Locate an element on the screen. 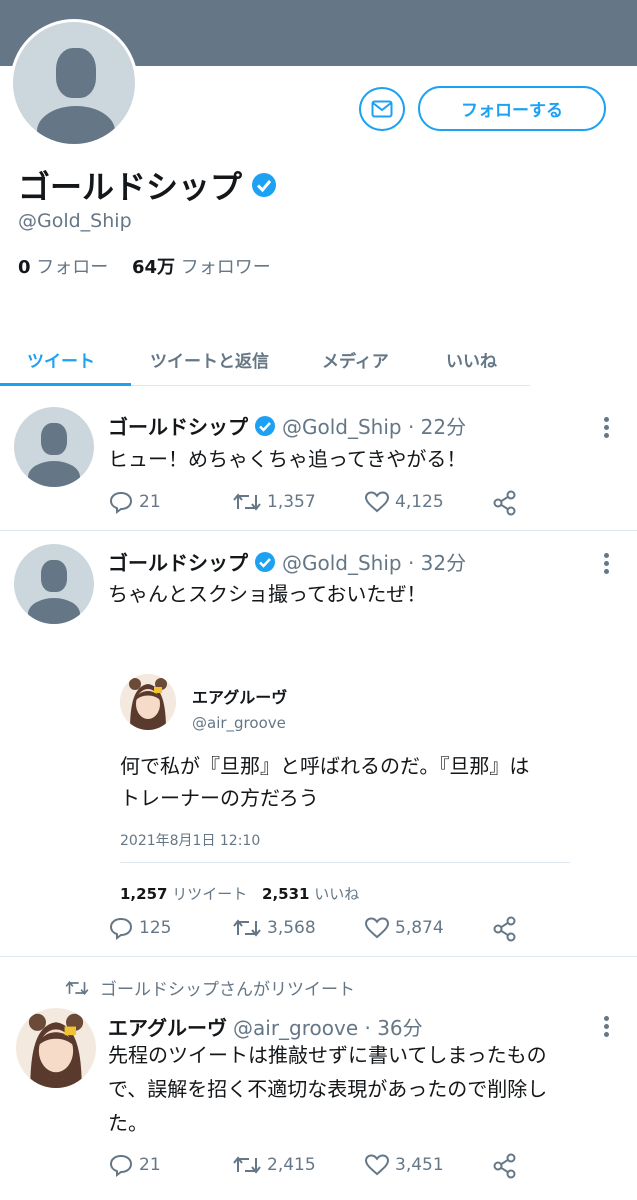 This screenshot has height=1200, width=637. followers-link: 64万 フォロワー is located at coordinates (201, 267).